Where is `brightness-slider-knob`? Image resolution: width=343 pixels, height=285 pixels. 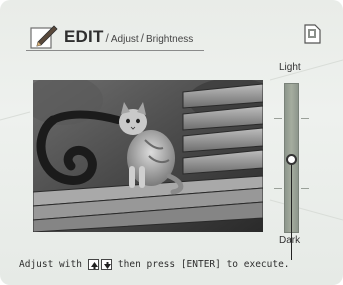 brightness-slider-knob is located at coordinates (291, 159).